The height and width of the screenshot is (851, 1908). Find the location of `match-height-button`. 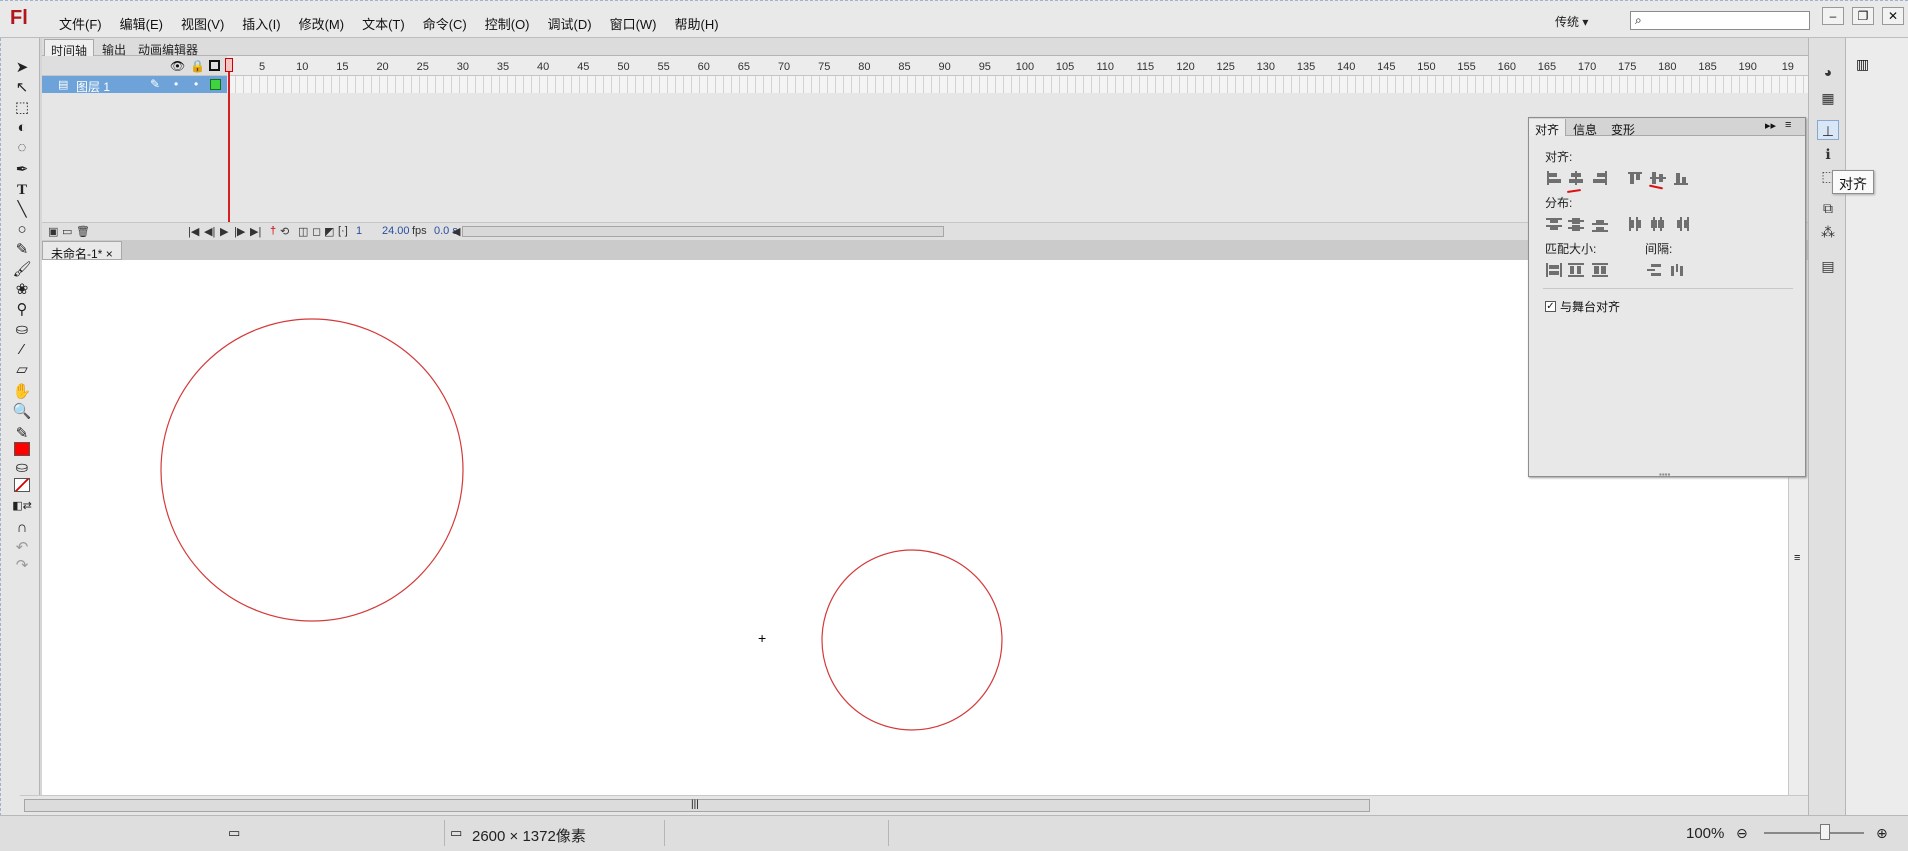

match-height-button is located at coordinates (1576, 270).